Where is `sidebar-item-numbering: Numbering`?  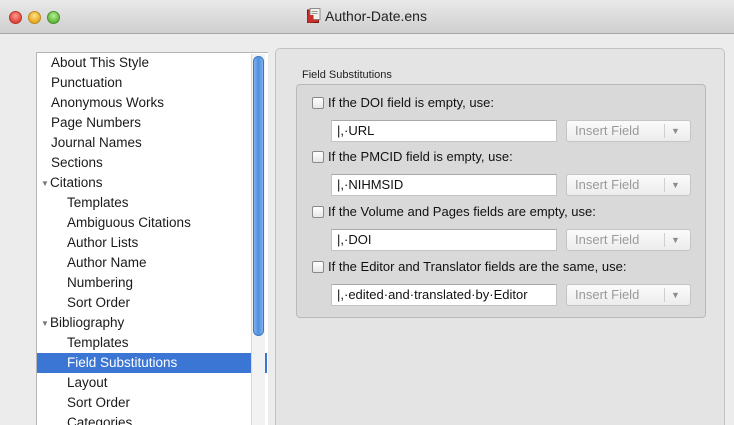
sidebar-item-numbering: Numbering is located at coordinates (152, 283).